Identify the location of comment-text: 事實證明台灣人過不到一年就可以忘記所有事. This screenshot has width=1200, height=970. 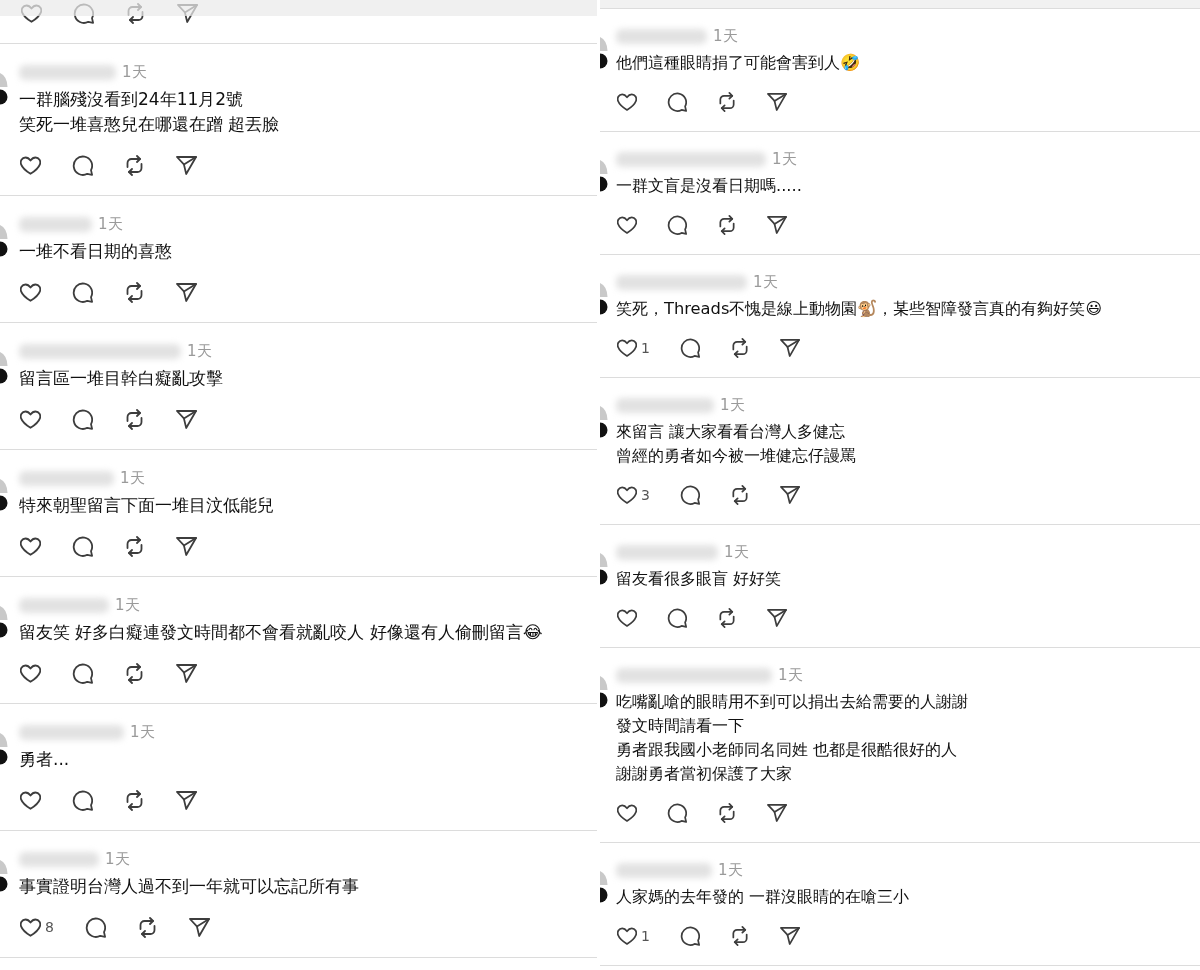
(189, 886).